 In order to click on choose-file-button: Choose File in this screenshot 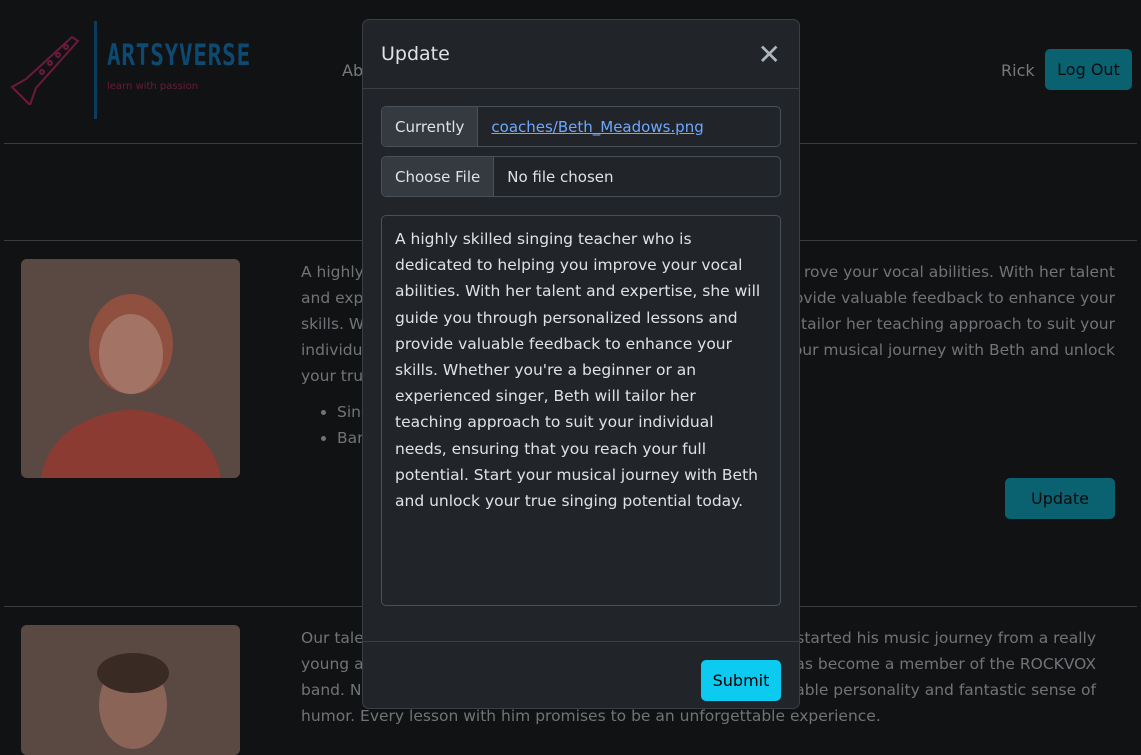, I will do `click(438, 176)`.